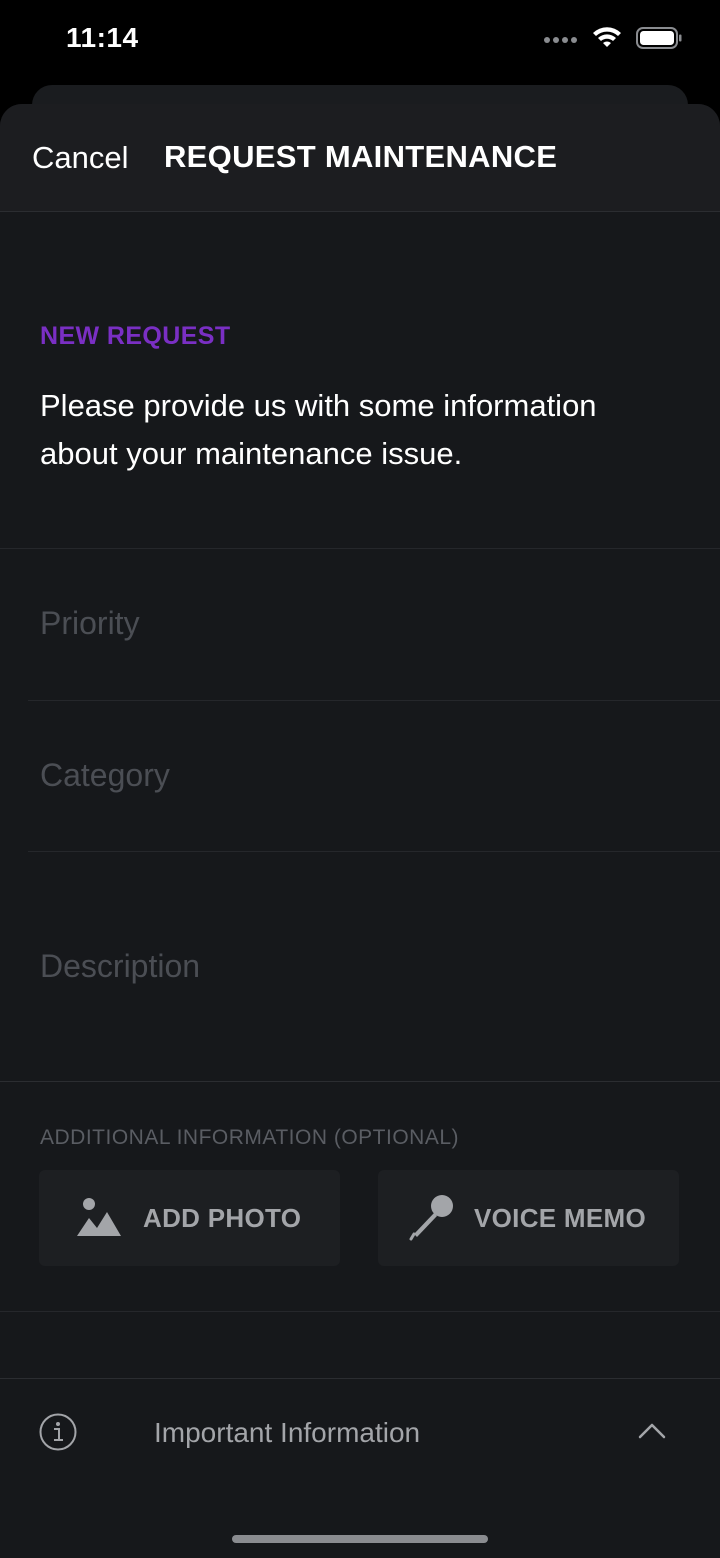  What do you see at coordinates (659, 40) in the screenshot?
I see `battery-icon` at bounding box center [659, 40].